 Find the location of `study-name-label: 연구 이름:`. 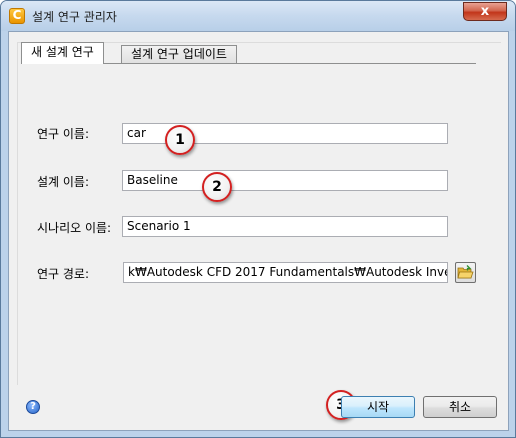

study-name-label: 연구 이름: is located at coordinates (63, 134).